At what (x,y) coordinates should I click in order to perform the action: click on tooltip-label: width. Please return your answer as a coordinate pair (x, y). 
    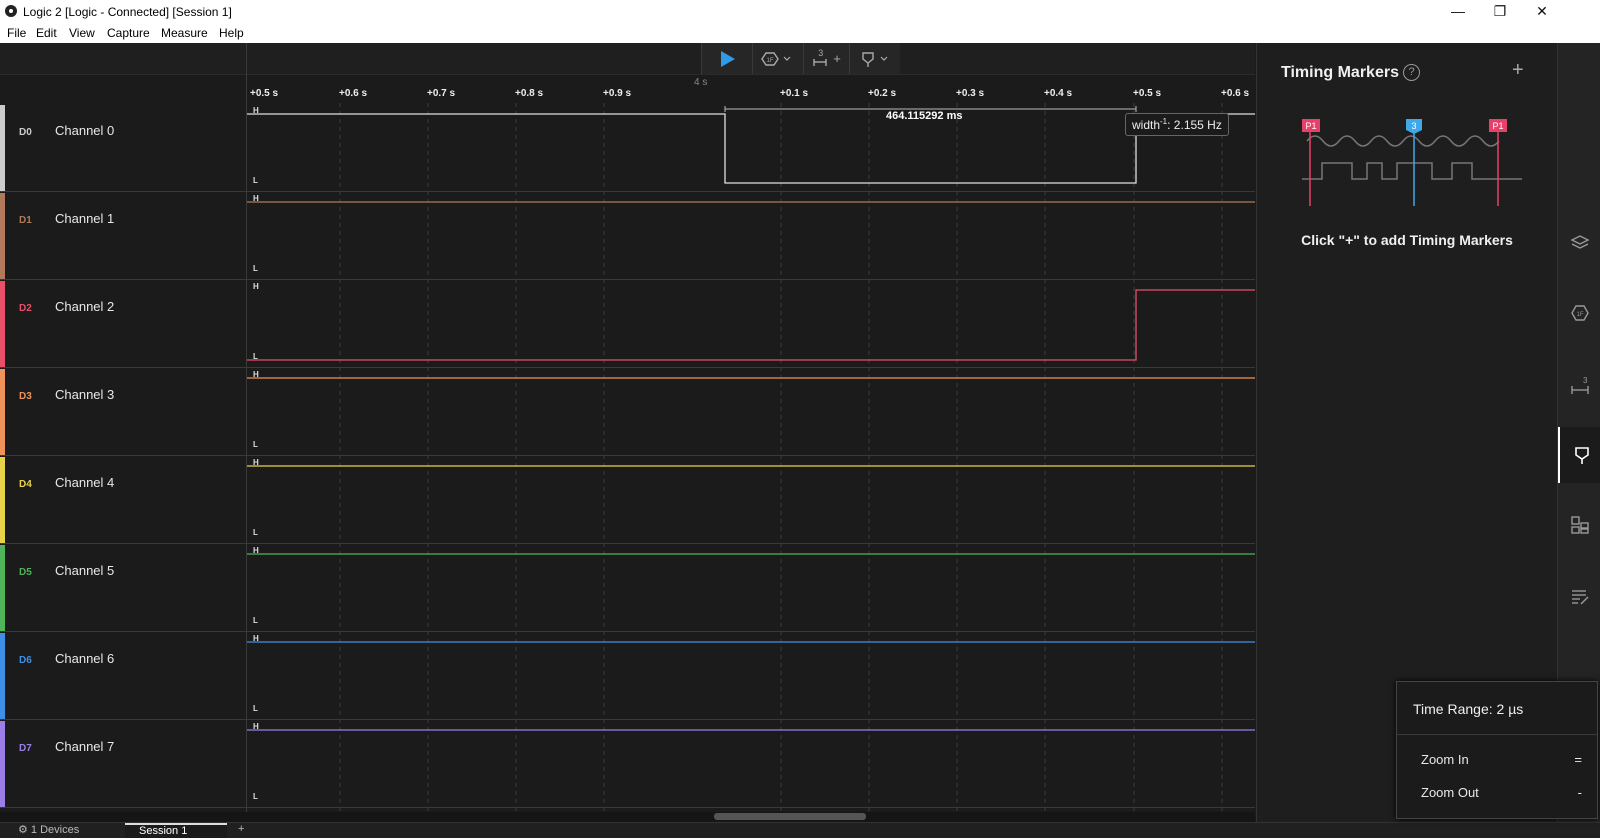
    Looking at the image, I should click on (1146, 125).